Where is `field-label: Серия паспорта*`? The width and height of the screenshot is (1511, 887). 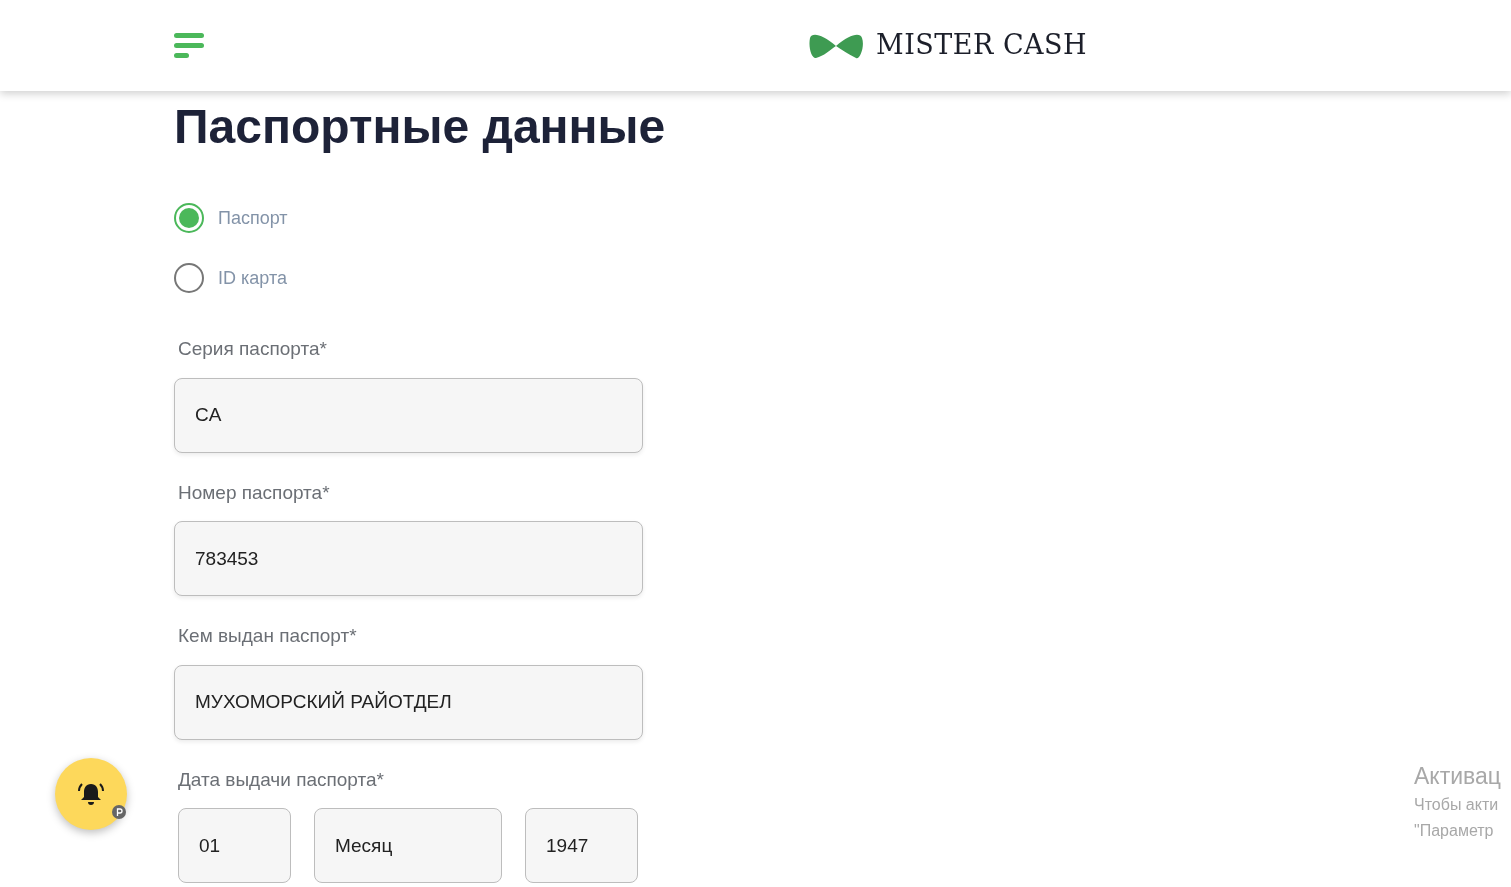 field-label: Серия паспорта* is located at coordinates (252, 349).